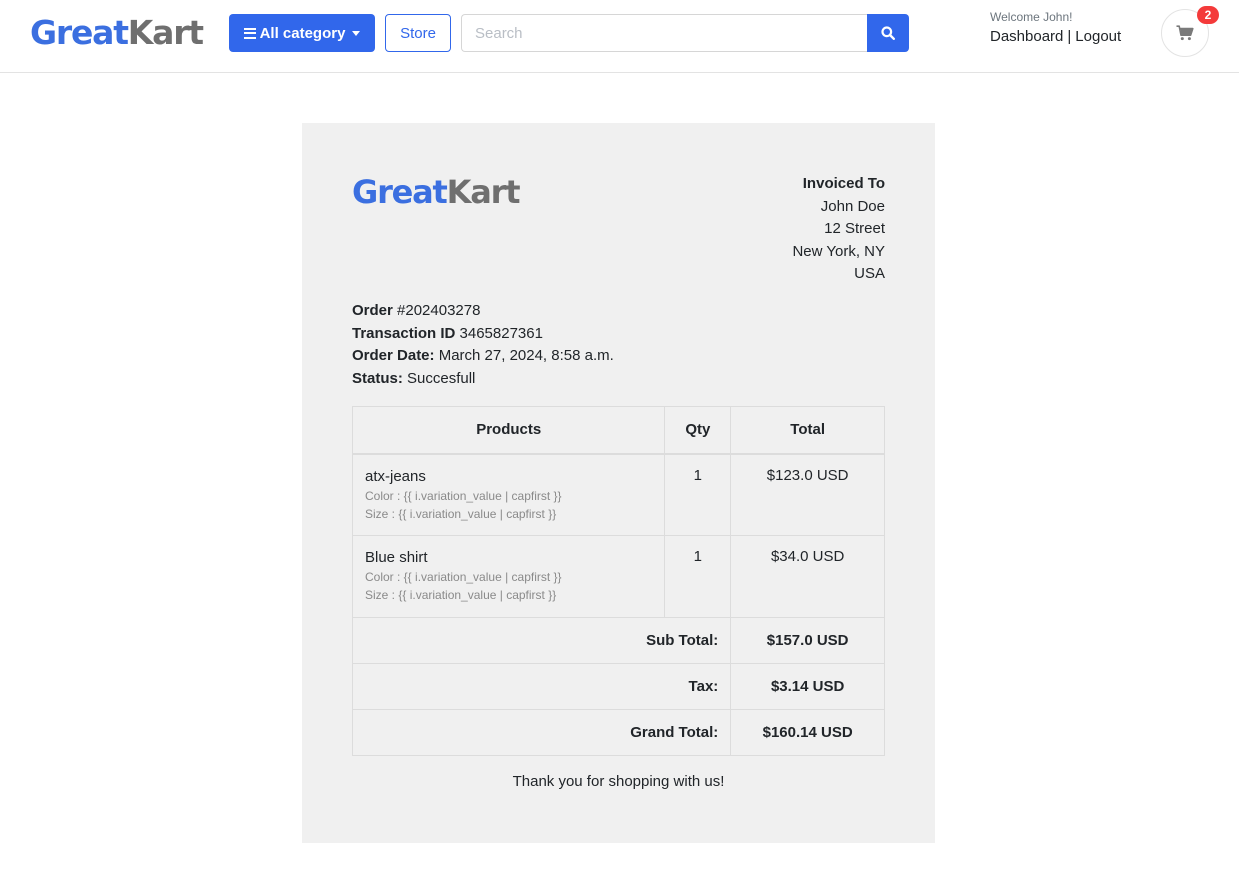  What do you see at coordinates (854, 228) in the screenshot?
I see `address-street: 12 Street` at bounding box center [854, 228].